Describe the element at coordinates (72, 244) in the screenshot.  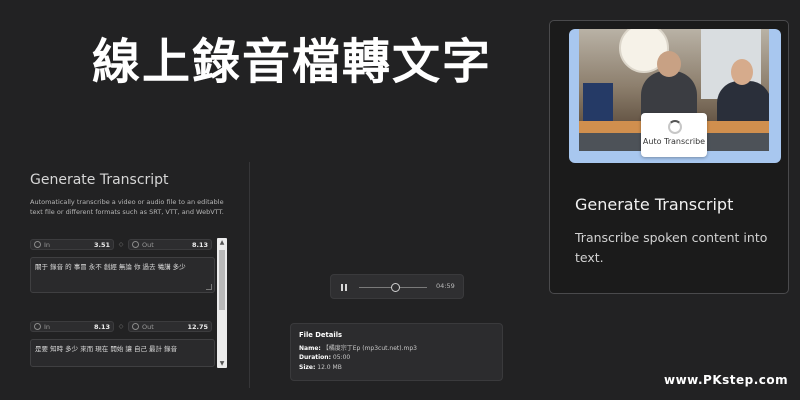
I see `in-timecode-field: In 3.51` at that location.